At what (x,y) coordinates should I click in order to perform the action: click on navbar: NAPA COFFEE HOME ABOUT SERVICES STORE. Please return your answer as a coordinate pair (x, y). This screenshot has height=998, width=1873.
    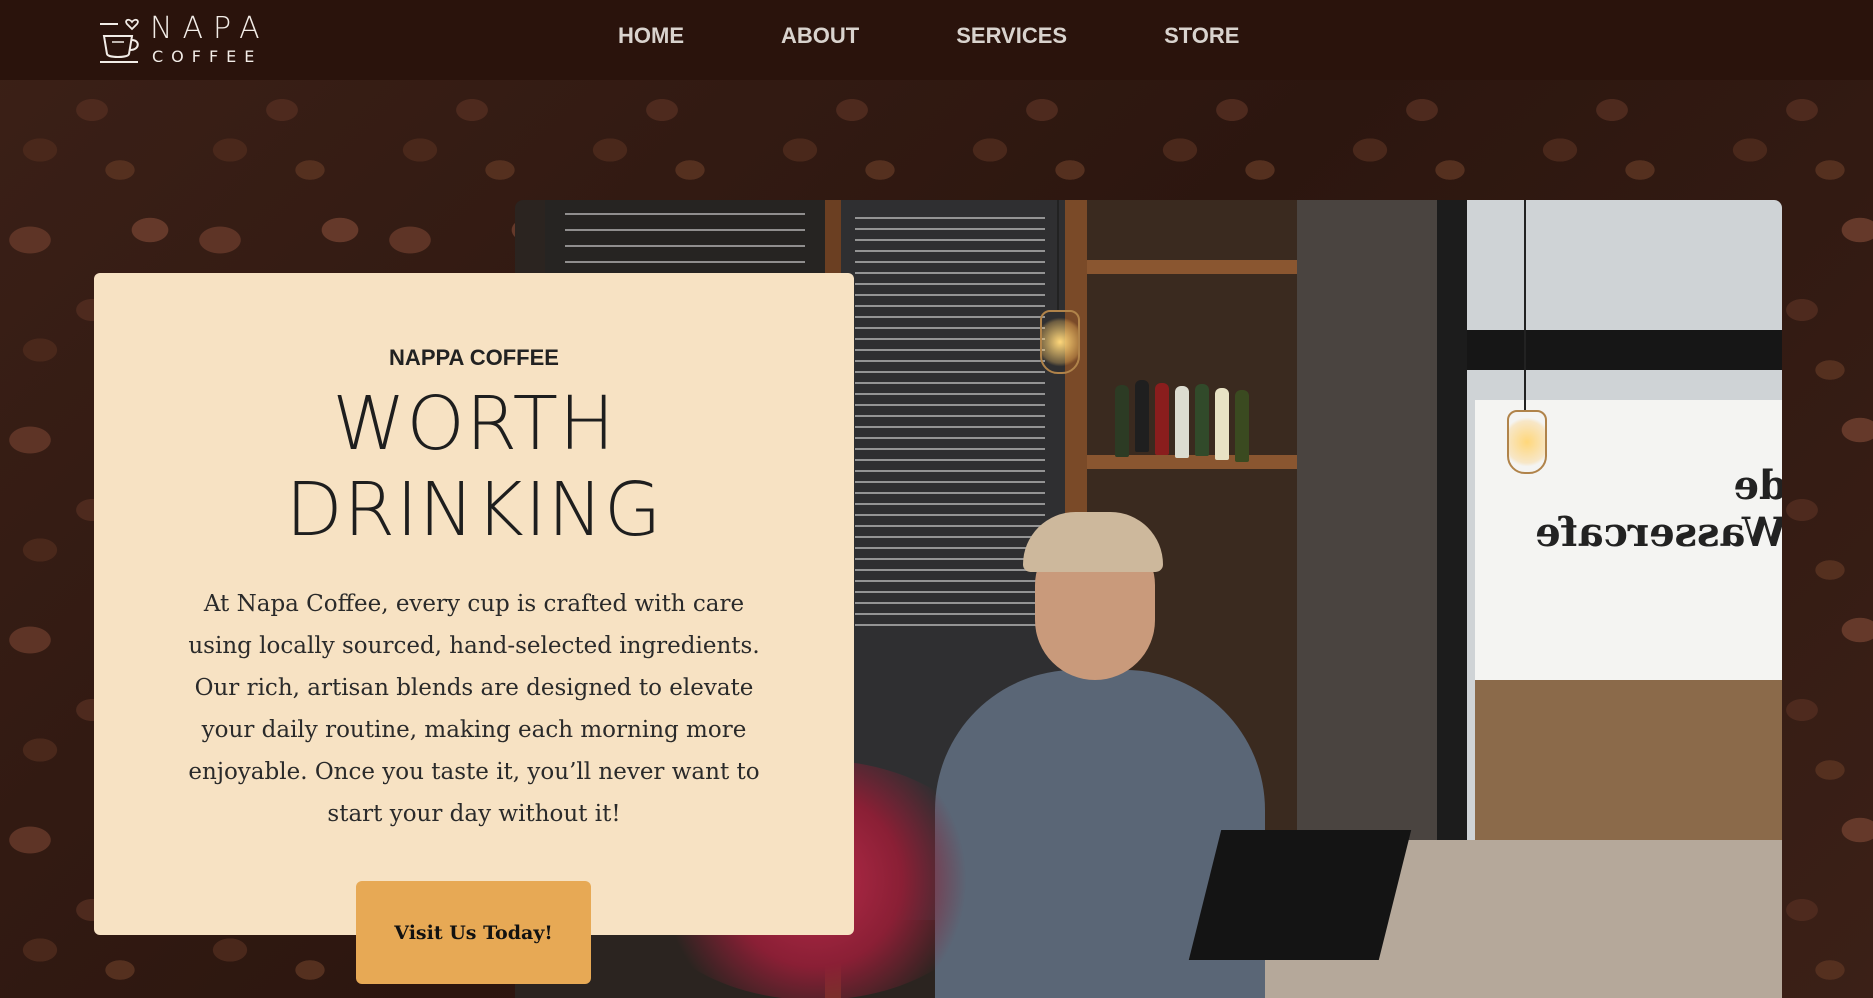
    Looking at the image, I should click on (936, 40).